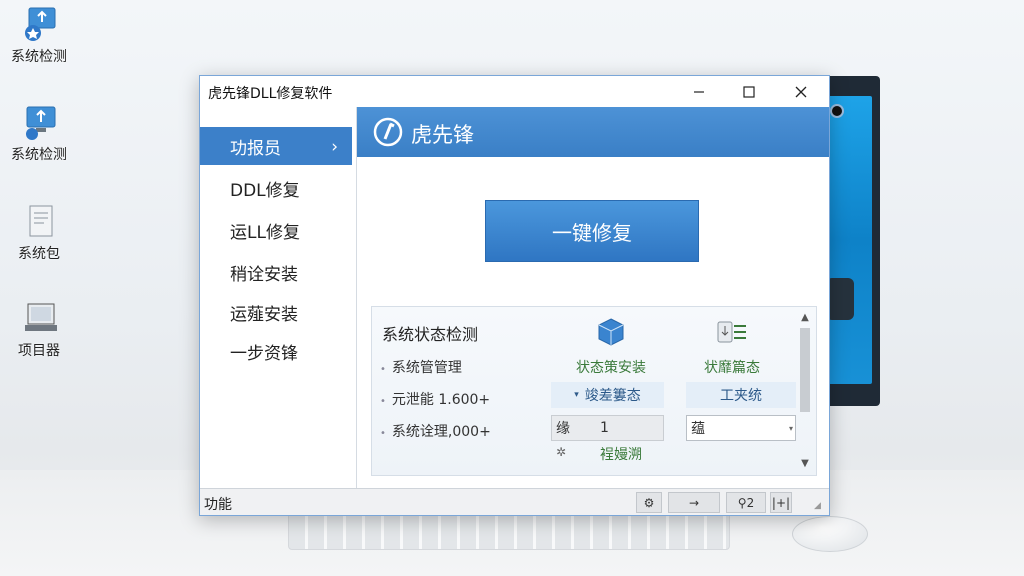  I want to click on keyboard, so click(509, 531).